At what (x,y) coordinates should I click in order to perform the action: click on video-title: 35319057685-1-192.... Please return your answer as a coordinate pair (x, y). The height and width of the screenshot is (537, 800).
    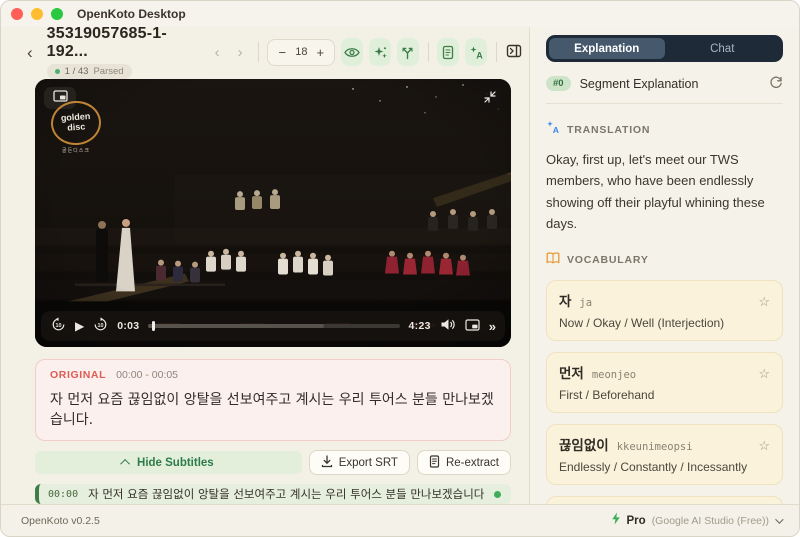
    Looking at the image, I should click on (106, 42).